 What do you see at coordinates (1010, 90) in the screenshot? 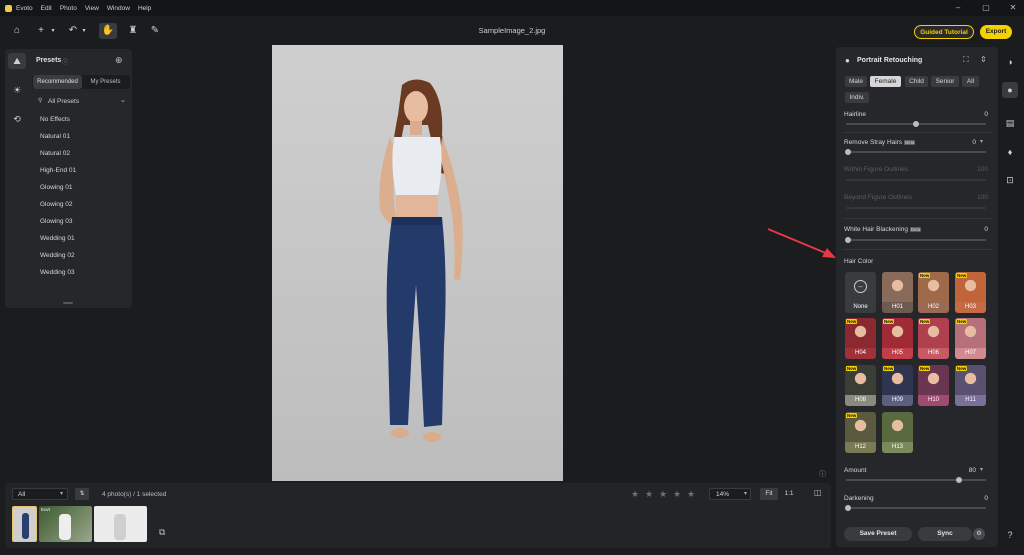
I see `face-retouch-icon: ●` at bounding box center [1010, 90].